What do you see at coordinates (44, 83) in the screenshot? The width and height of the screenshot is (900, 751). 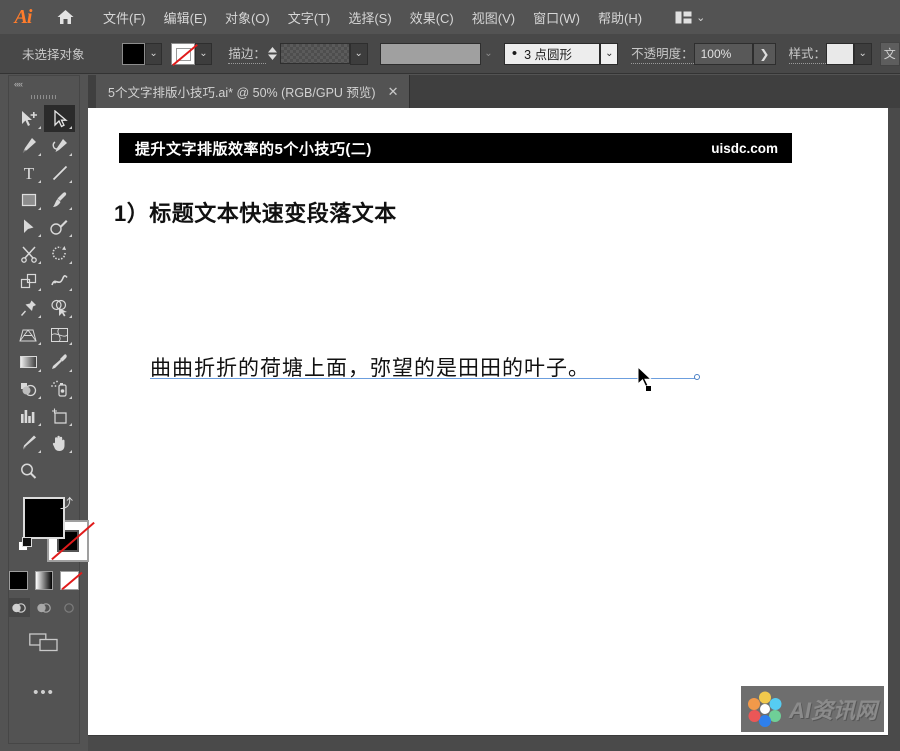 I see `collapse-panel-button: ««` at bounding box center [44, 83].